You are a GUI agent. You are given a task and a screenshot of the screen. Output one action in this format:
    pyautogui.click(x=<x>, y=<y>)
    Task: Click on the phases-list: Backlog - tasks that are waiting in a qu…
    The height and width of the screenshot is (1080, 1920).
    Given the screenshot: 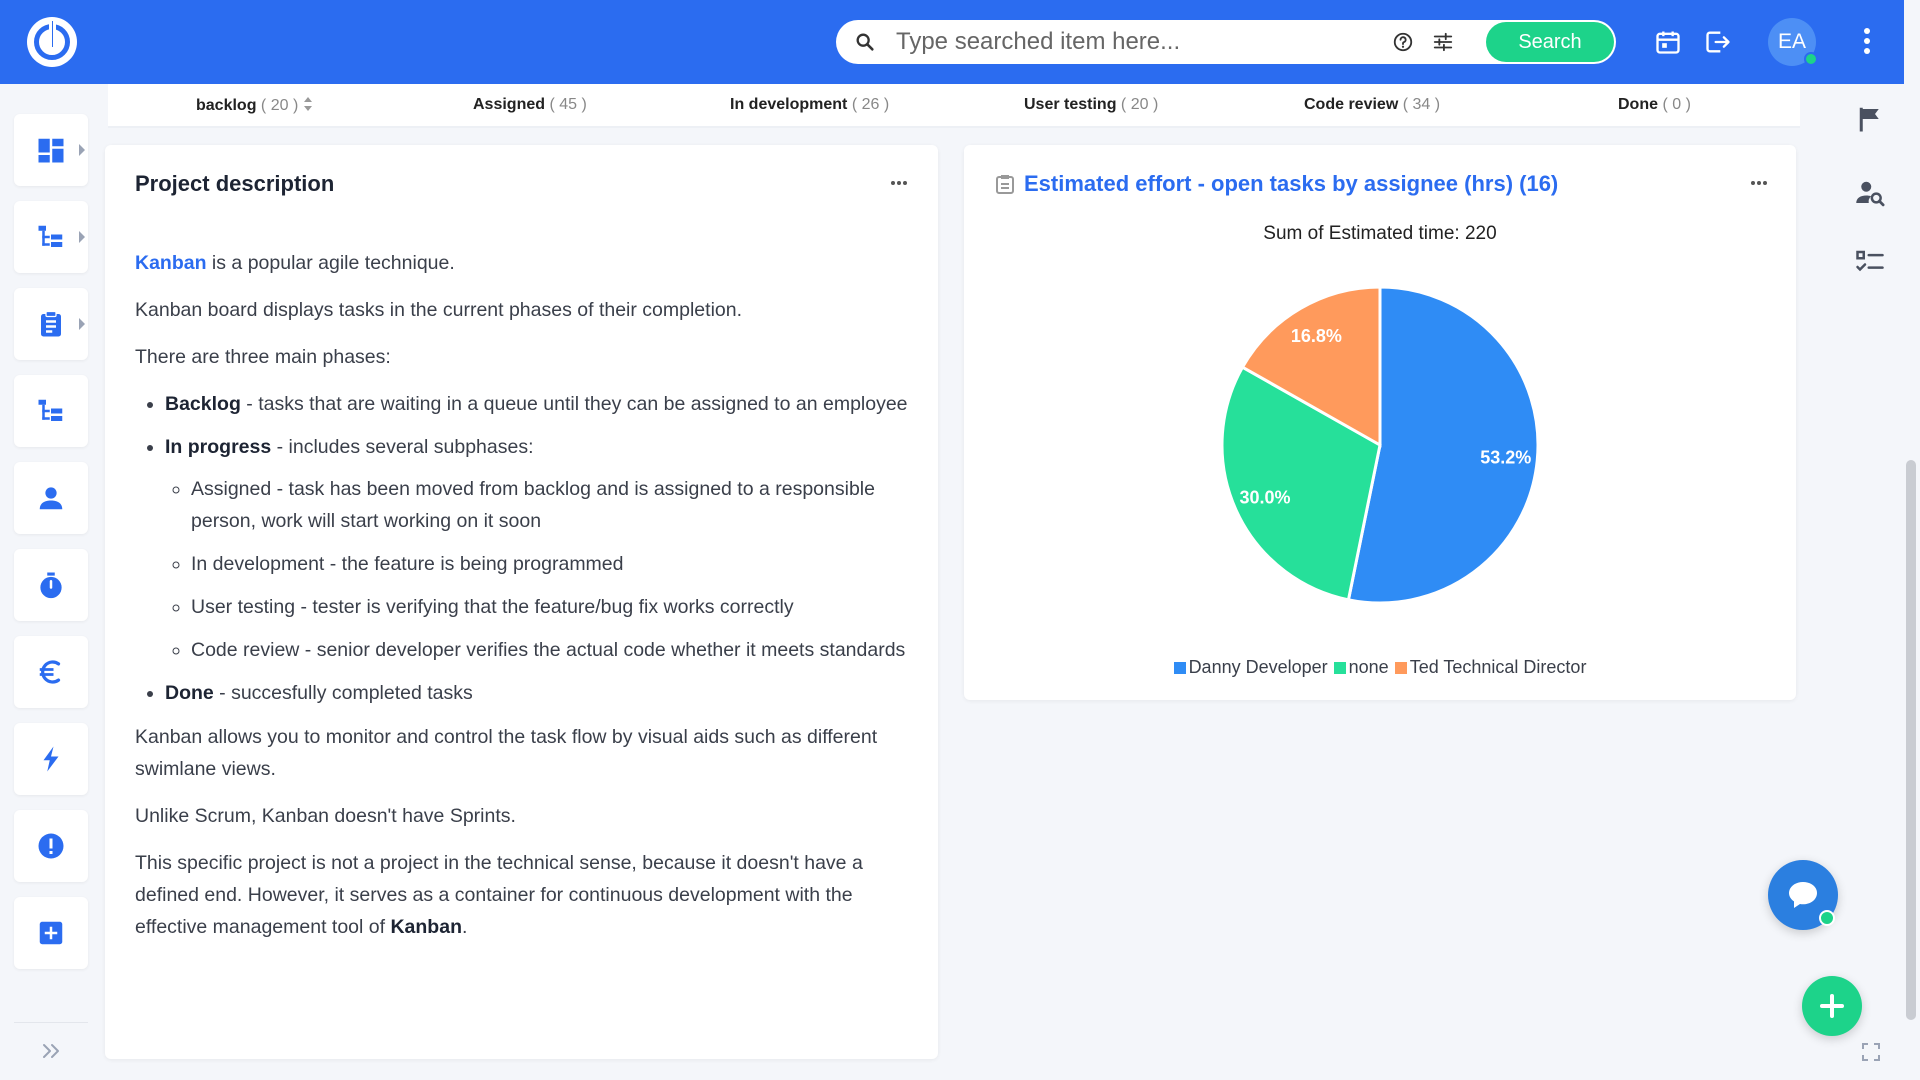 What is the action you would take?
    pyautogui.click(x=540, y=548)
    